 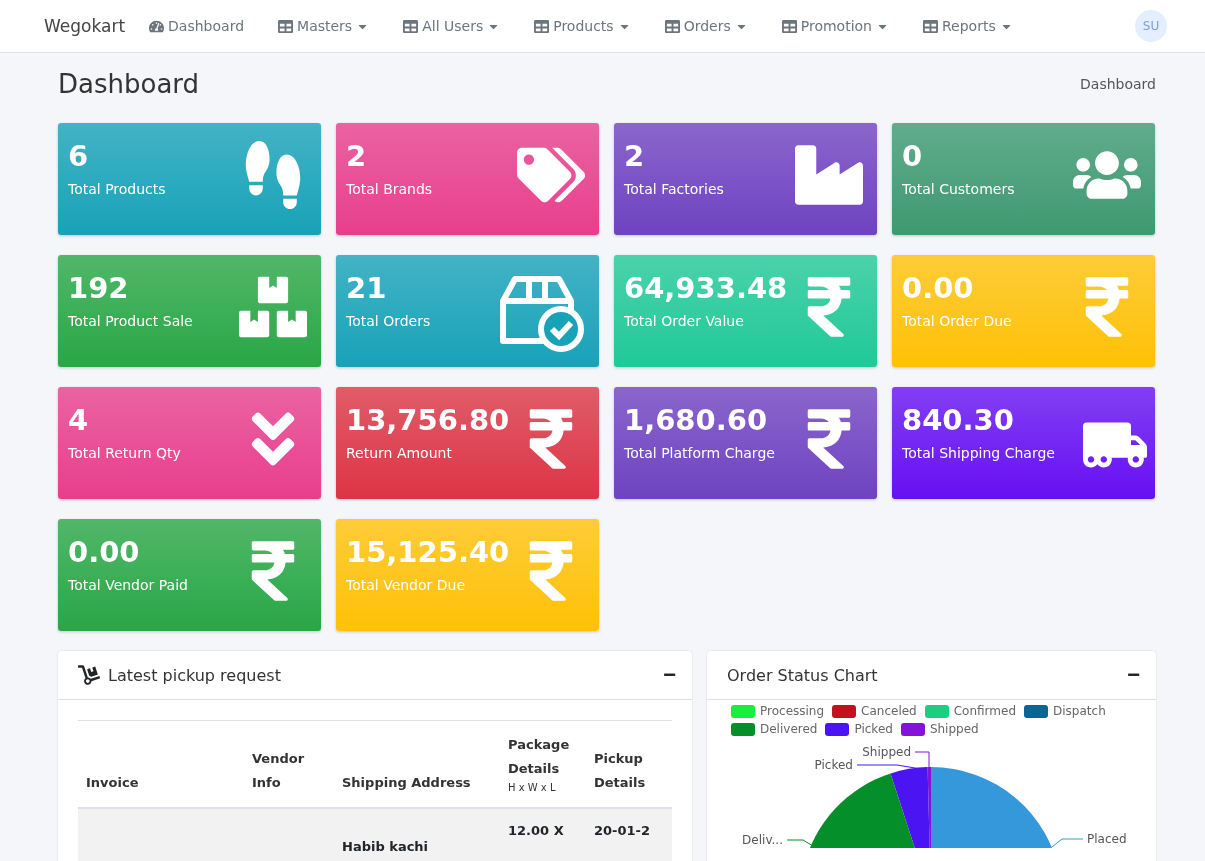 What do you see at coordinates (913, 156) in the screenshot?
I see `stat-value: 0` at bounding box center [913, 156].